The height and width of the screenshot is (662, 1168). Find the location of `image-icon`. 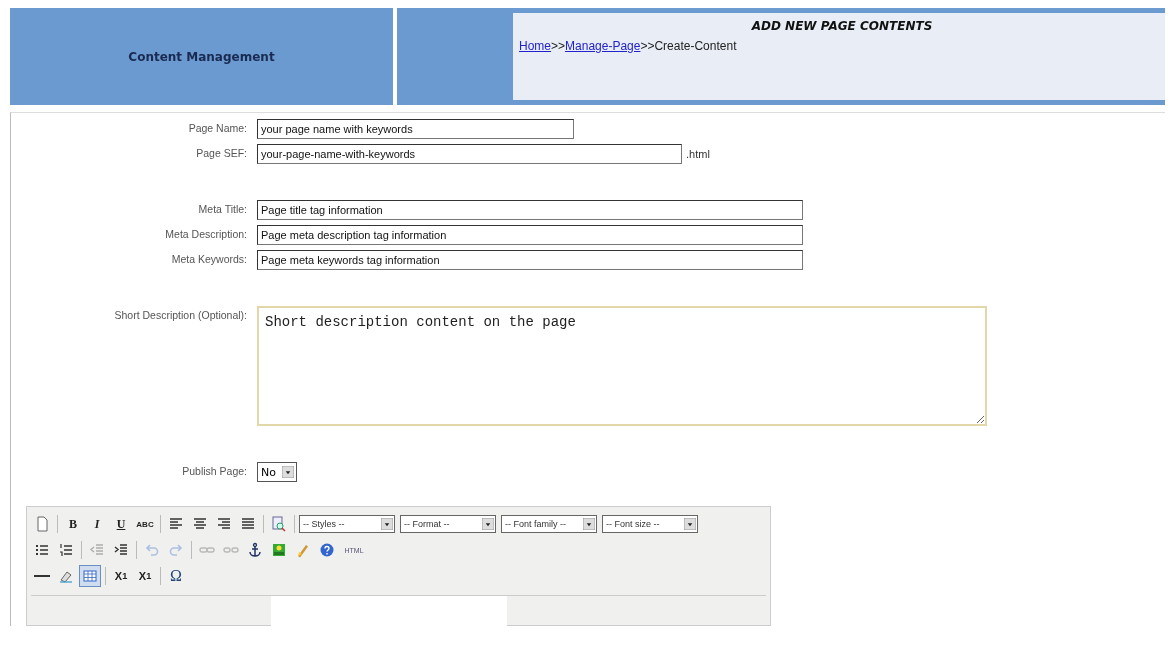

image-icon is located at coordinates (279, 550).